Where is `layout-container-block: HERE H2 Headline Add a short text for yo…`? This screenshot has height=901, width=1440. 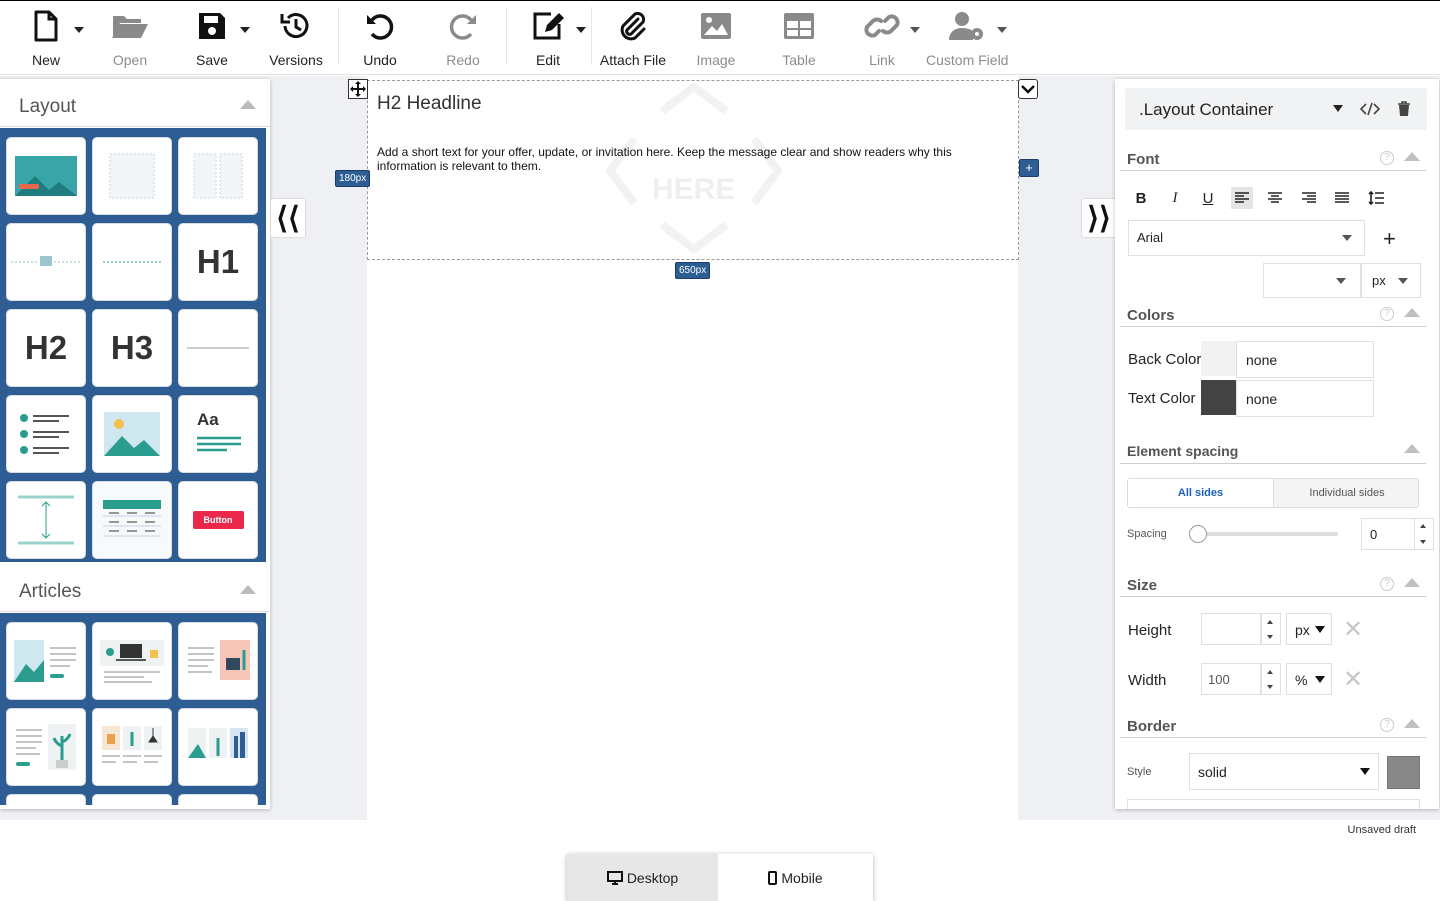 layout-container-block: HERE H2 Headline Add a short text for yo… is located at coordinates (693, 170).